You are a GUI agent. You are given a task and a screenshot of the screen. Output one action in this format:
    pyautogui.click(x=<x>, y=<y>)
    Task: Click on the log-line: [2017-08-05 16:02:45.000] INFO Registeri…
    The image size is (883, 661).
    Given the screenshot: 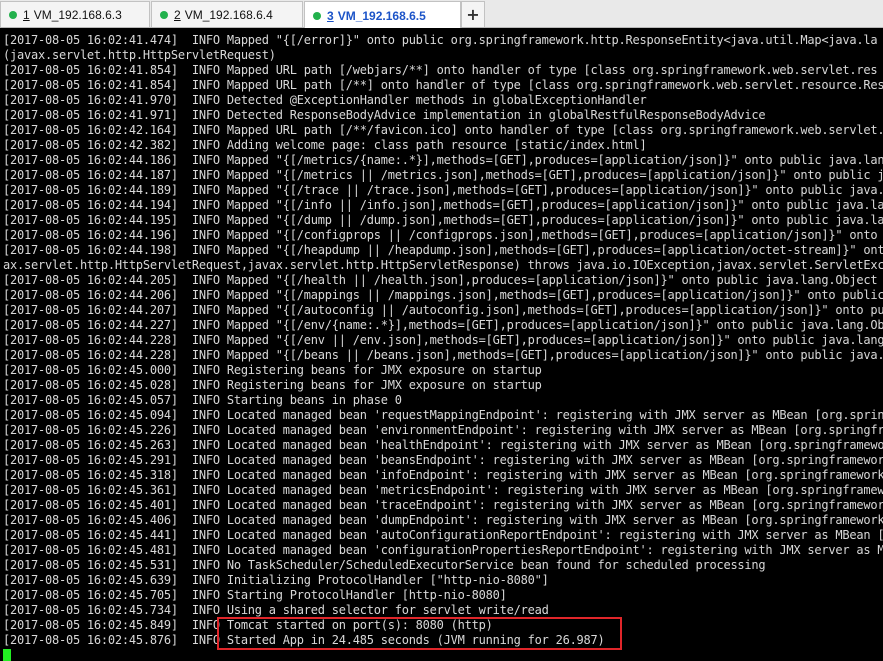 What is the action you would take?
    pyautogui.click(x=272, y=370)
    